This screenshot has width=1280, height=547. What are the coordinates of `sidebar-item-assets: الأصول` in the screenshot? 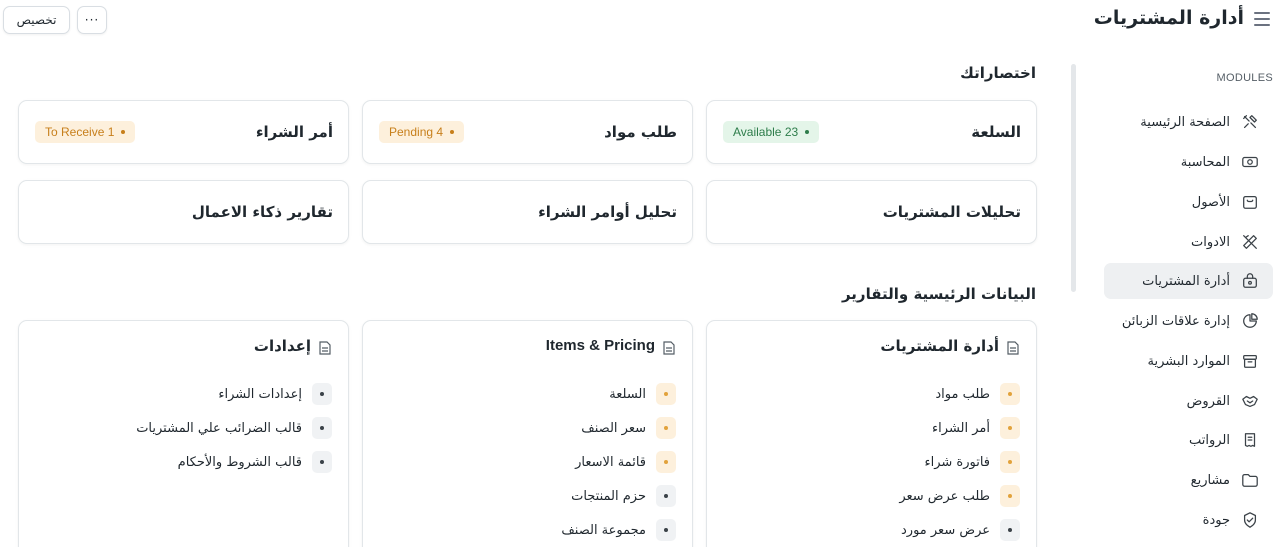 It's located at (1188, 202).